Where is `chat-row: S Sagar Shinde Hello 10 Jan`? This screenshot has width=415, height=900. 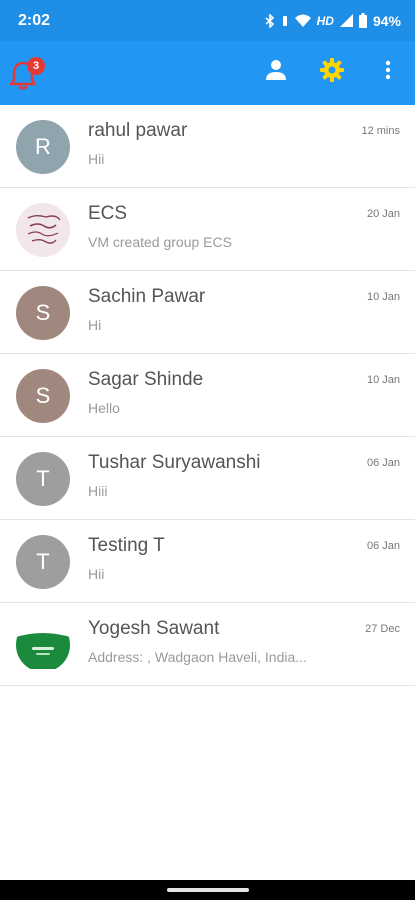
chat-row: S Sagar Shinde Hello 10 Jan is located at coordinates (207, 395).